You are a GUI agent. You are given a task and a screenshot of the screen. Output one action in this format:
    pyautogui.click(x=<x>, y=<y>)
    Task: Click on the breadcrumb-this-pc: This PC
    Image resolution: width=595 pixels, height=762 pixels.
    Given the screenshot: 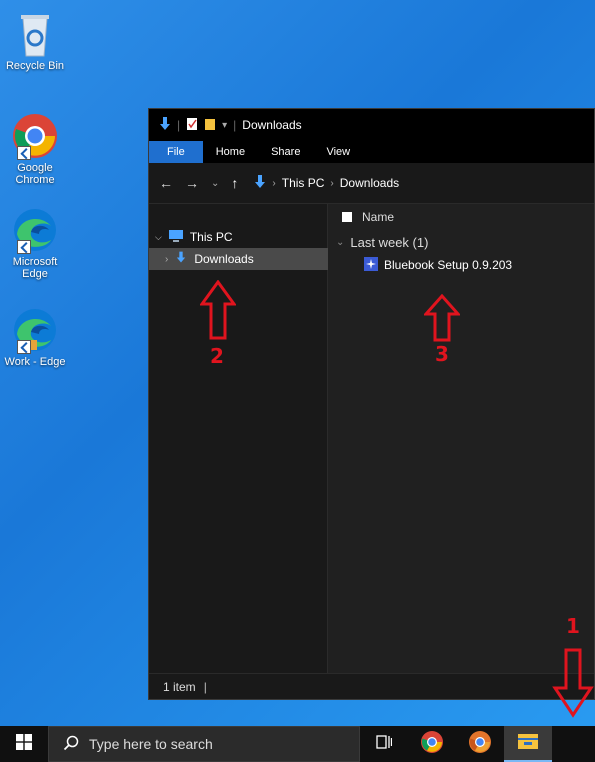 What is the action you would take?
    pyautogui.click(x=303, y=183)
    